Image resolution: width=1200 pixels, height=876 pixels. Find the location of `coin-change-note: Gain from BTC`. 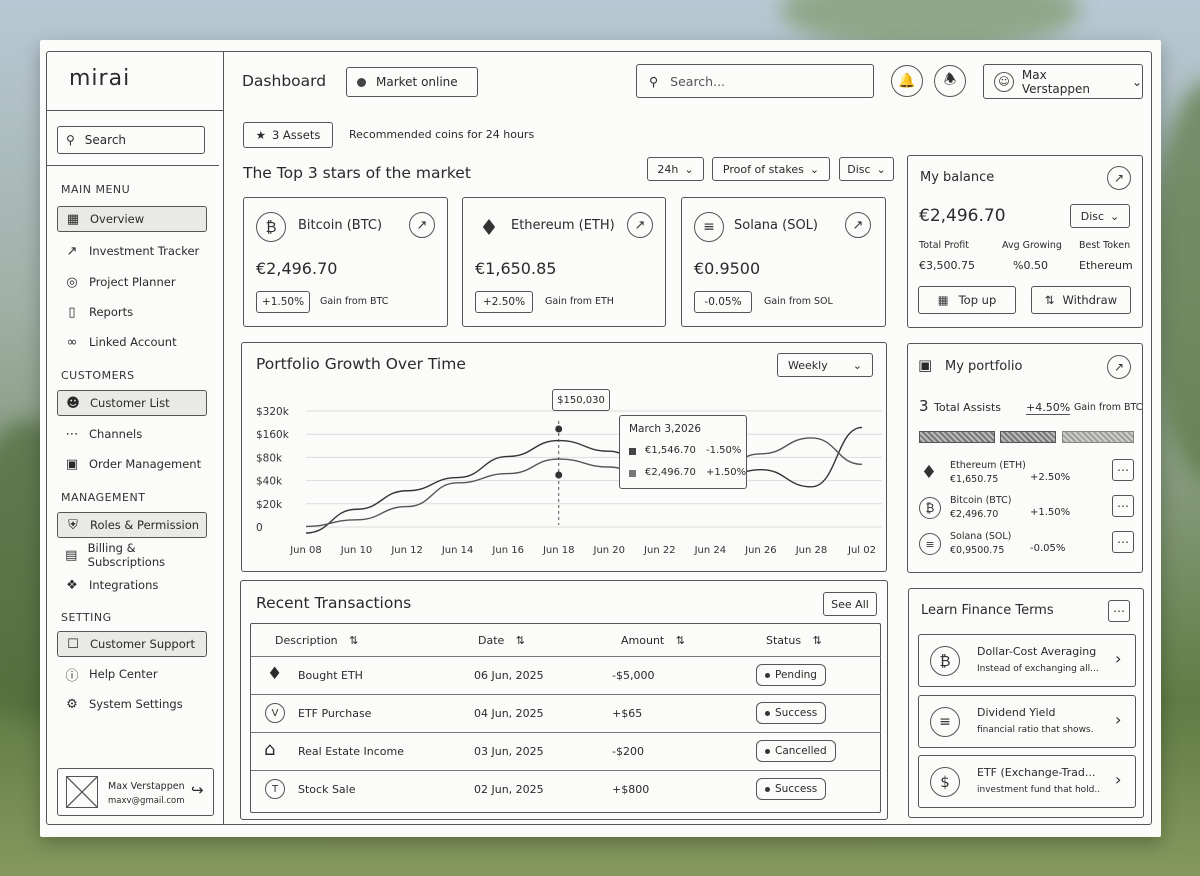

coin-change-note: Gain from BTC is located at coordinates (354, 301).